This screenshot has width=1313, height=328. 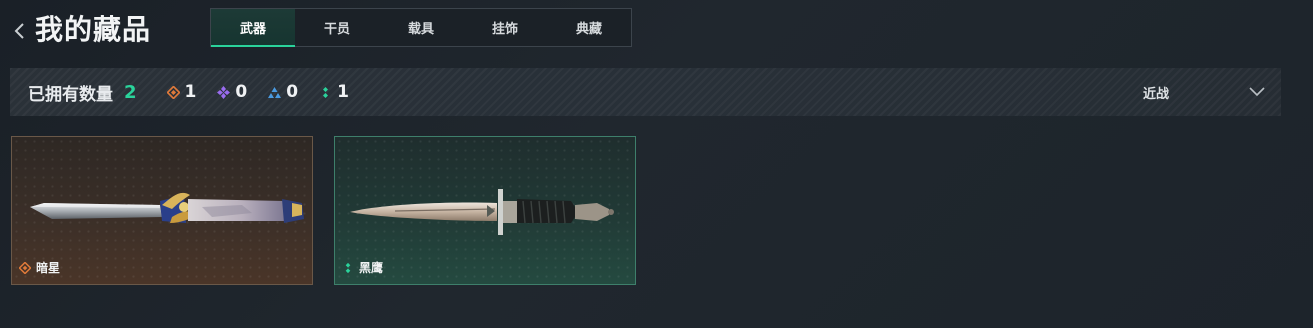 What do you see at coordinates (130, 92) in the screenshot?
I see `owned-count-total: 2` at bounding box center [130, 92].